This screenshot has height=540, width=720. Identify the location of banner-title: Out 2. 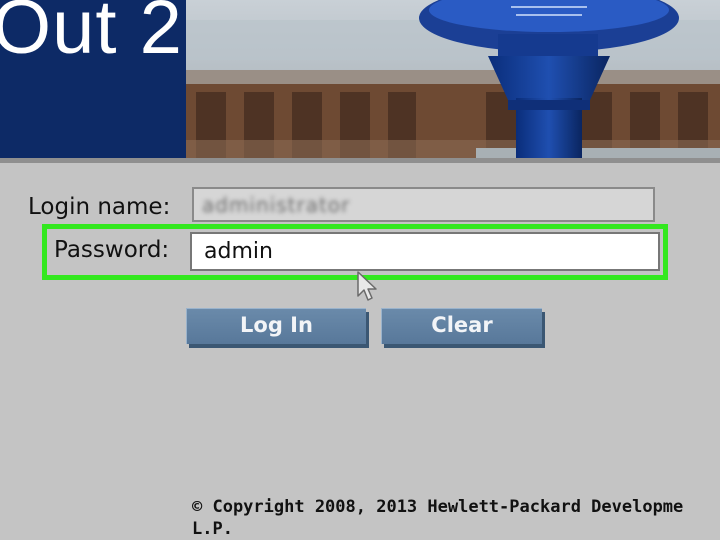
(91, 35).